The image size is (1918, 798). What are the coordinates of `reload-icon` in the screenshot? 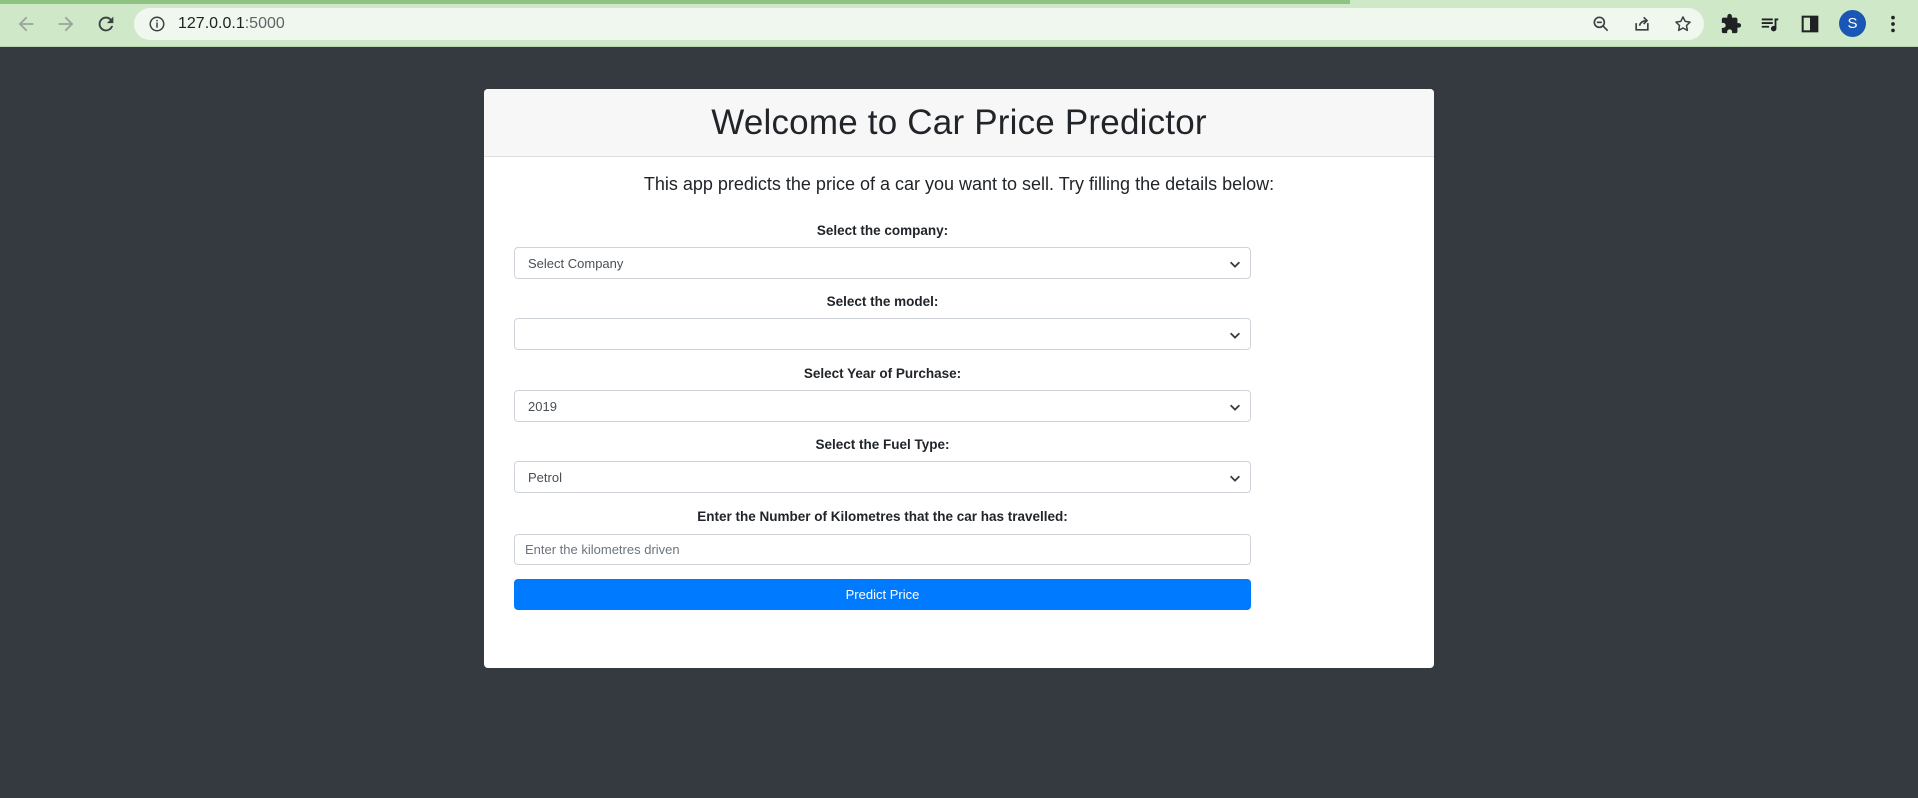 It's located at (106, 24).